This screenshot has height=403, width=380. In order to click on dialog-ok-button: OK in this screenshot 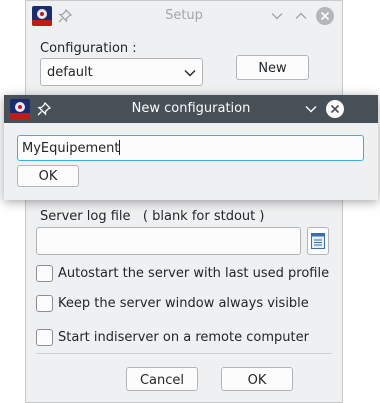, I will do `click(48, 176)`.